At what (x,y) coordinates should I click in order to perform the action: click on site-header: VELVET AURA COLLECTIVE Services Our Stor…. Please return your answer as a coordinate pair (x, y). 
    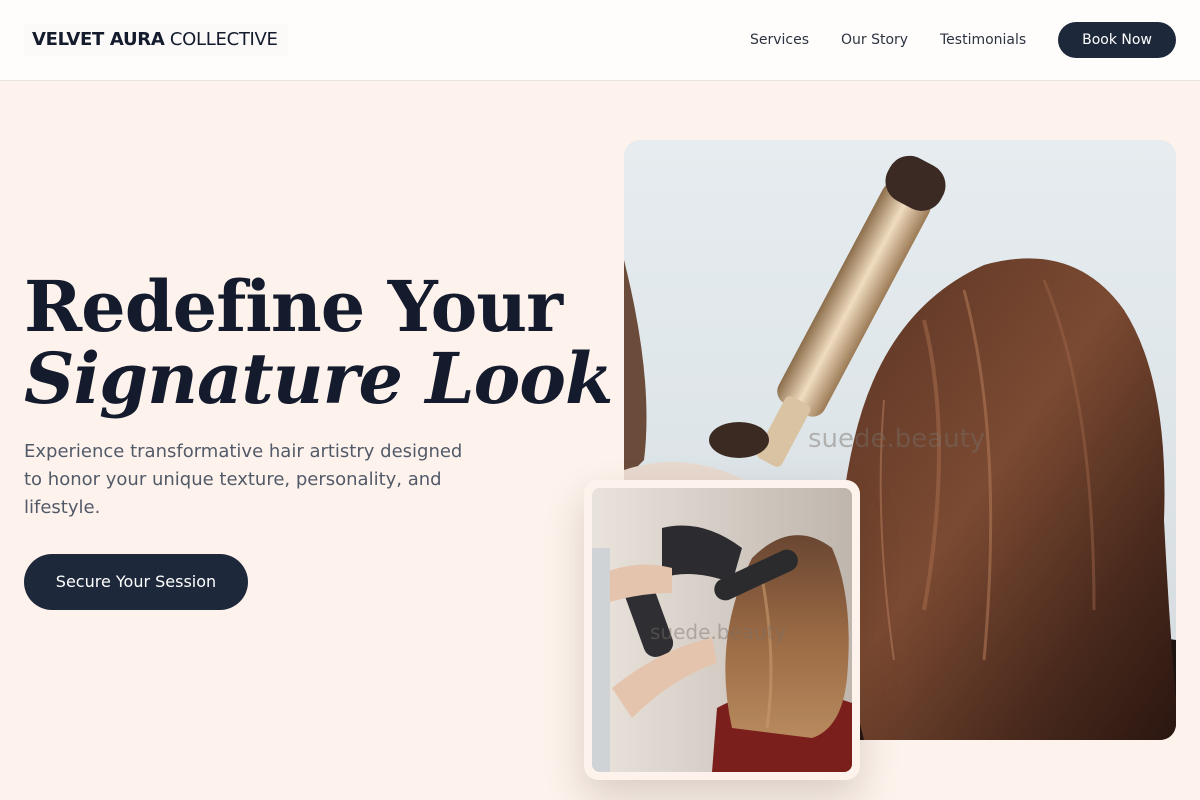
    Looking at the image, I should click on (600, 40).